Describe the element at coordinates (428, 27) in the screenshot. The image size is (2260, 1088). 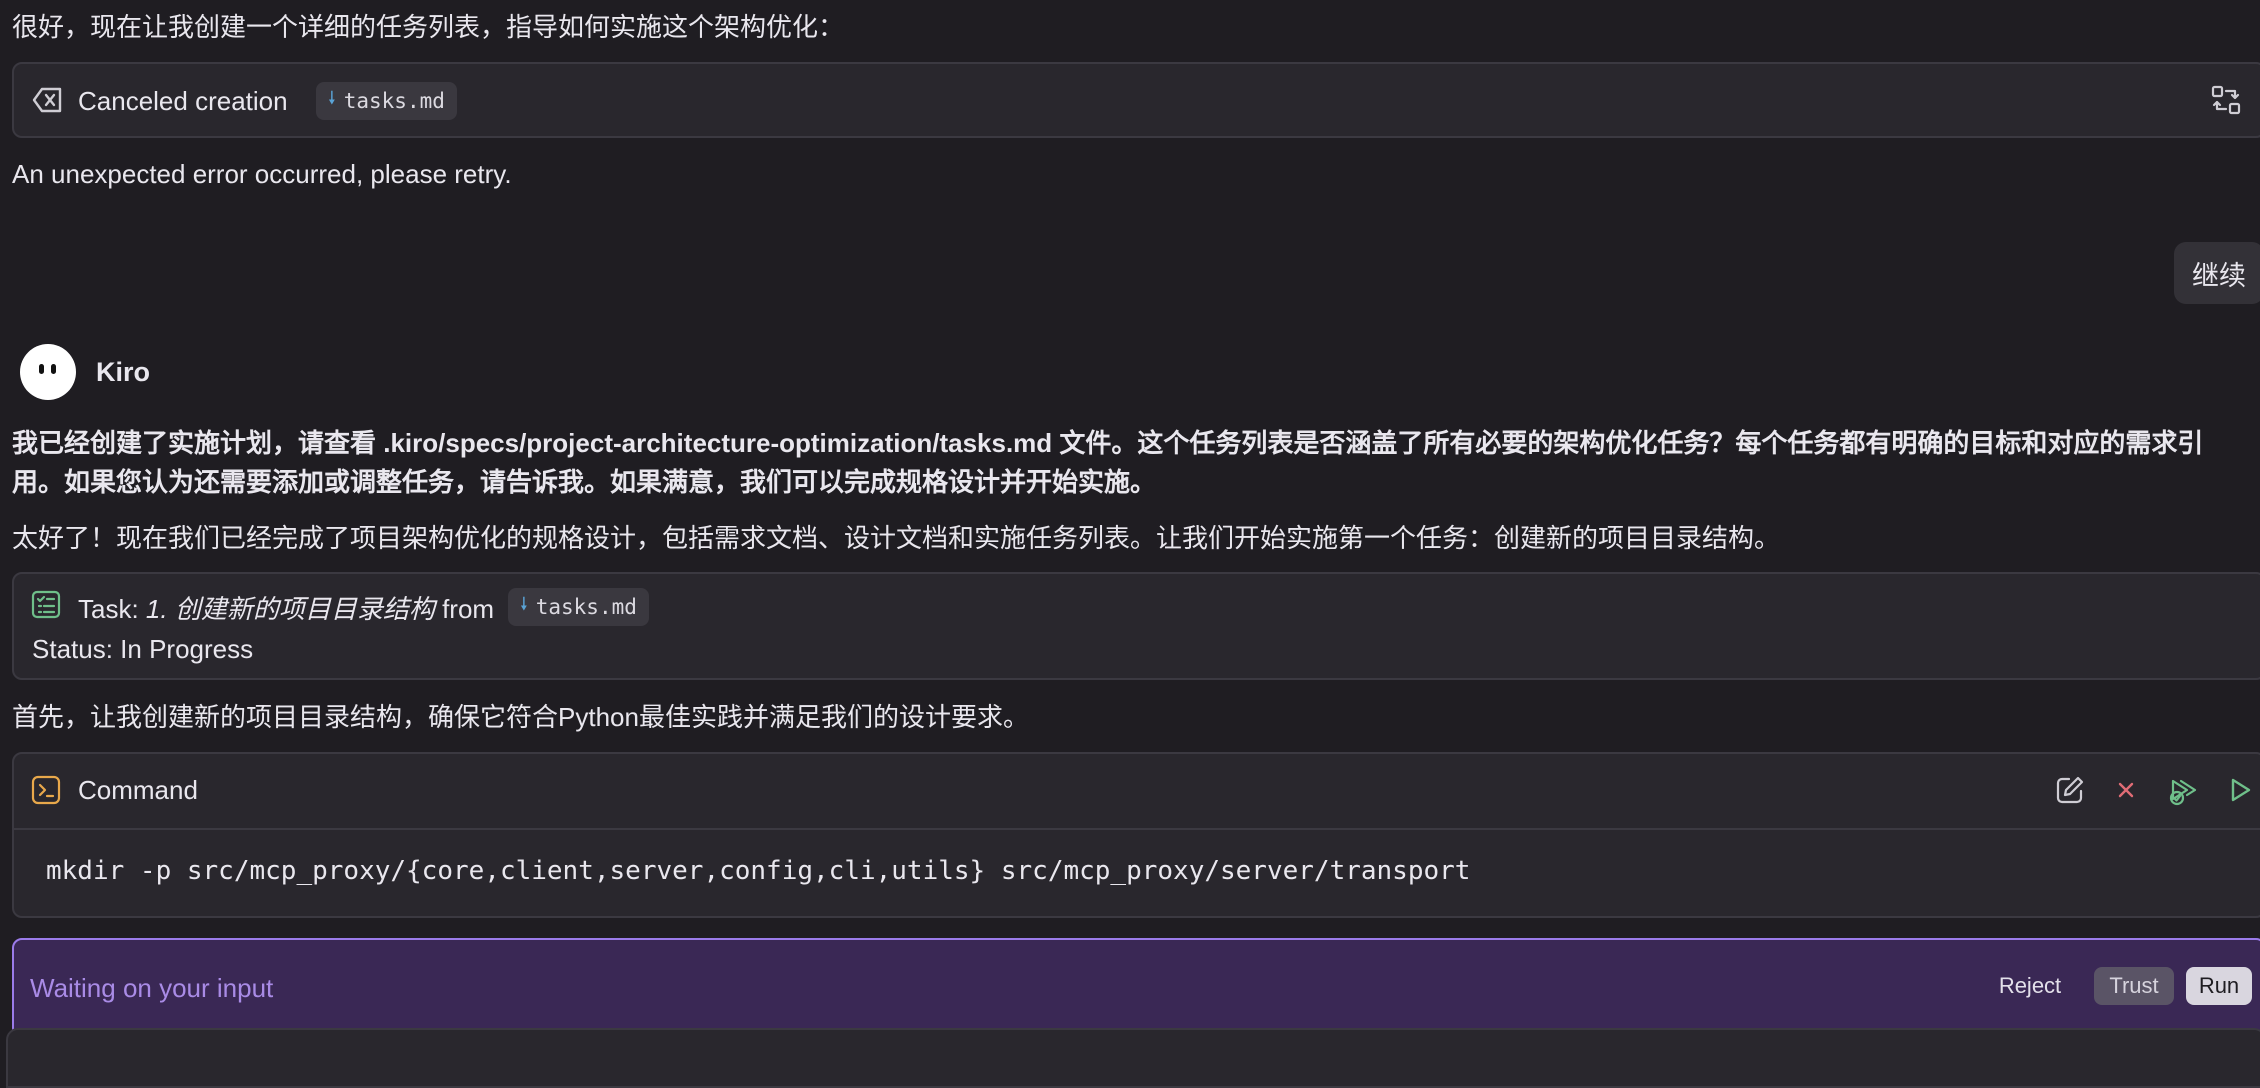
I see `intro-text: 很好，现在让我创建一个详细的任务列表，指导如何实施这个架构优化：` at that location.